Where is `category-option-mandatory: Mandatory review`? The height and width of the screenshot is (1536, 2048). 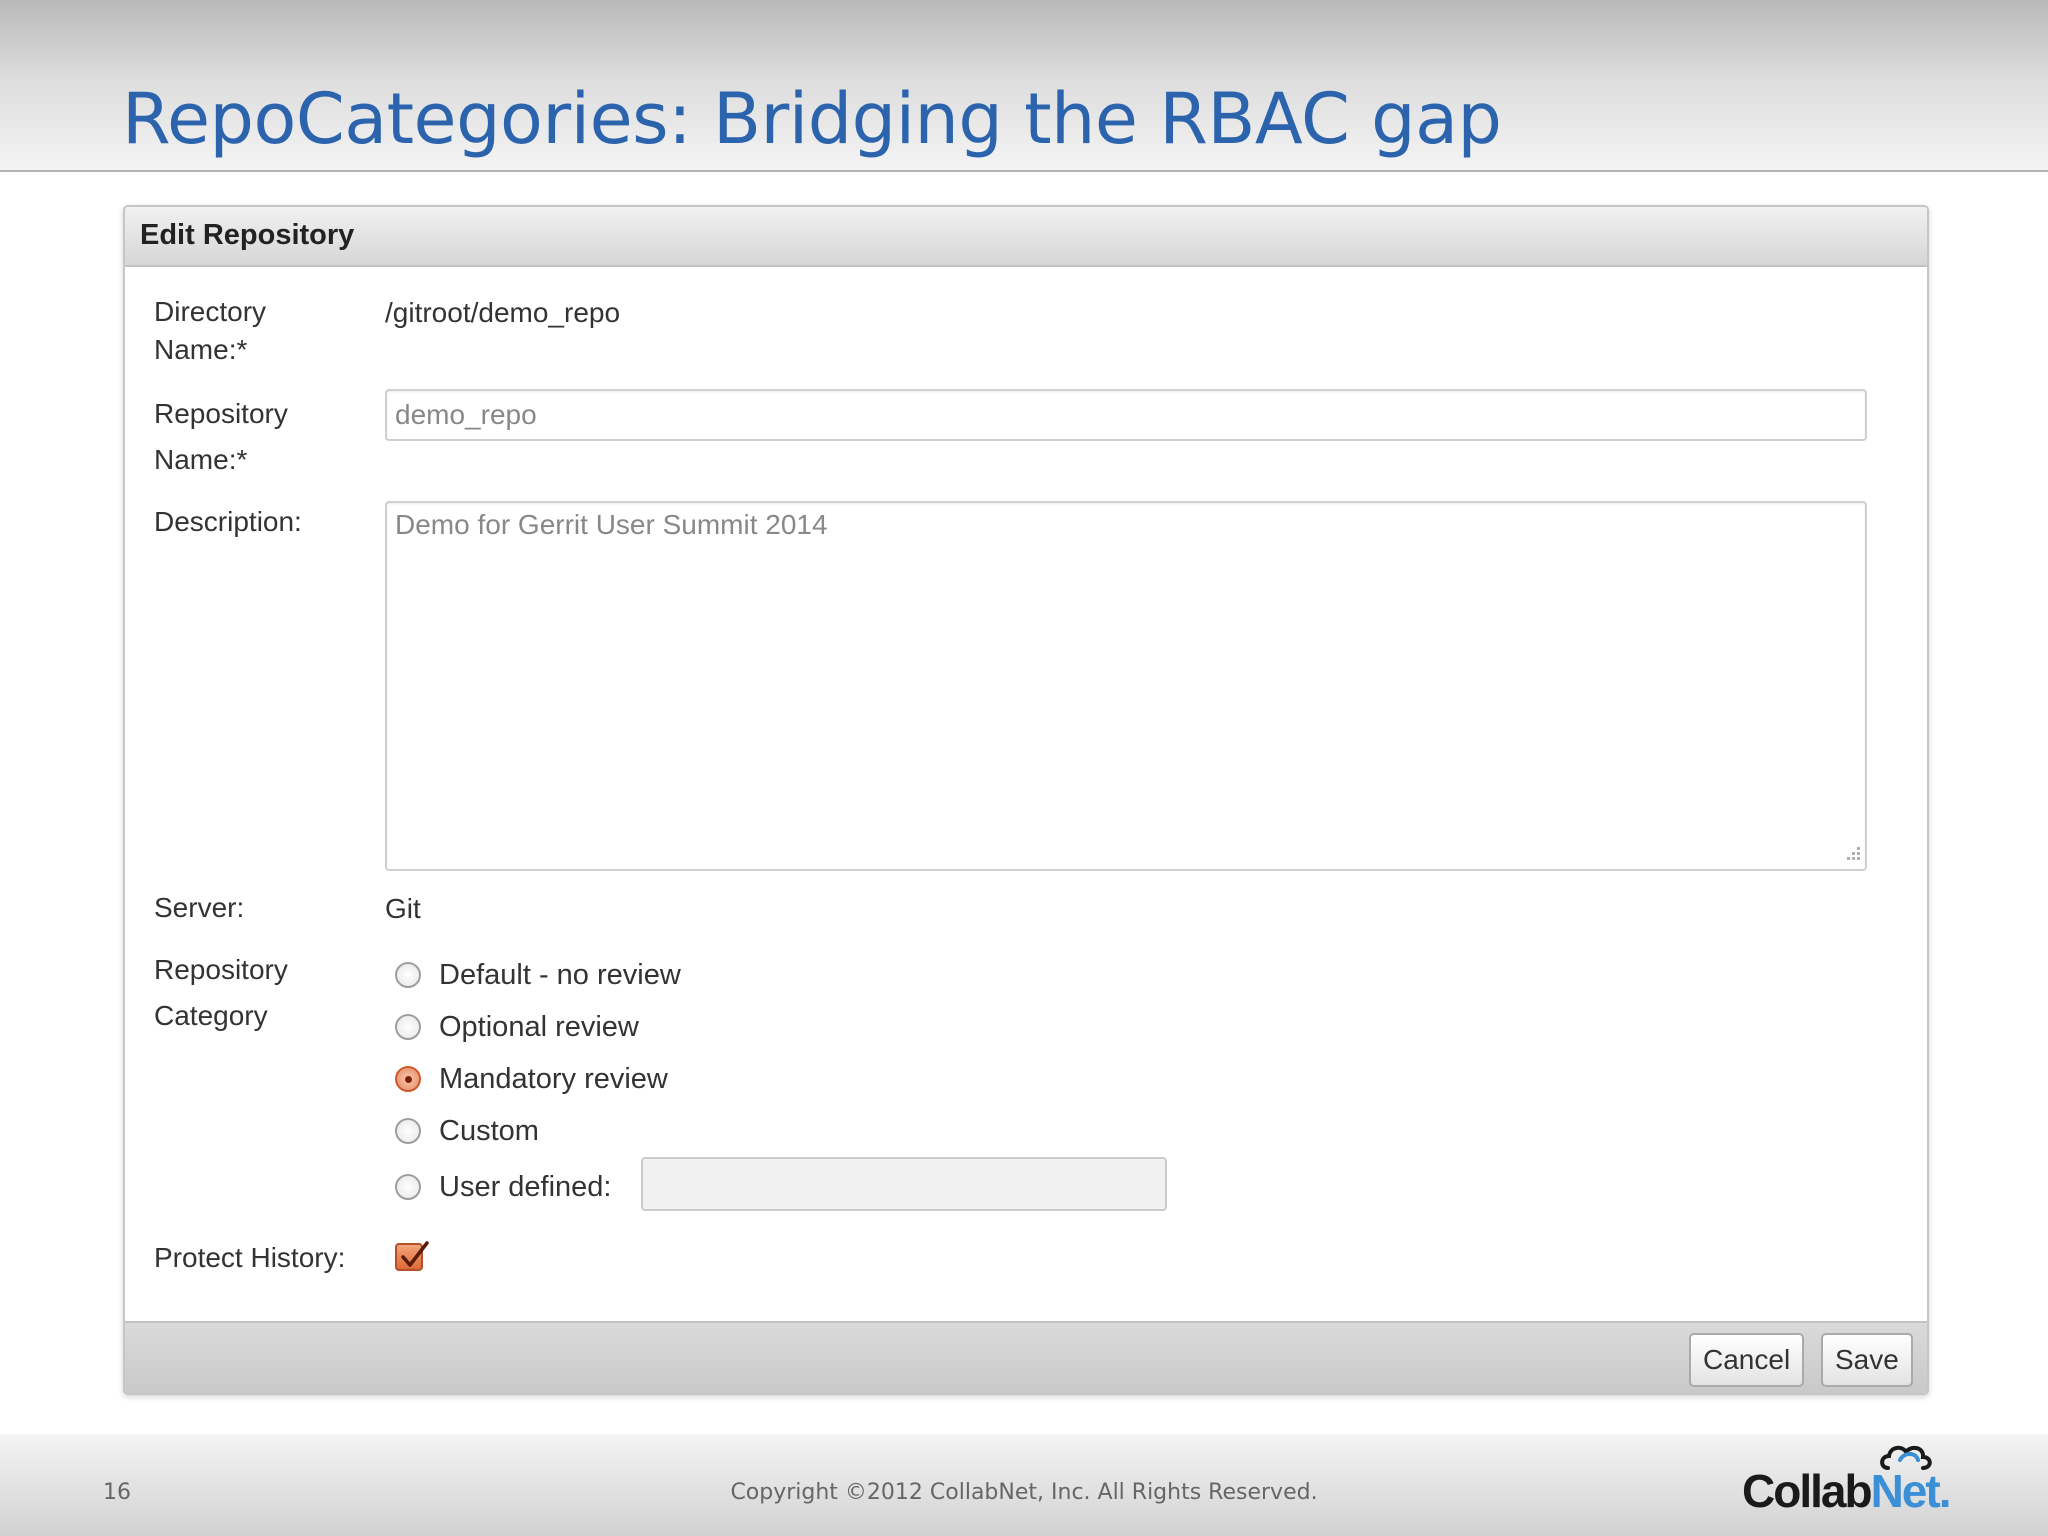 category-option-mandatory: Mandatory review is located at coordinates (531, 1079).